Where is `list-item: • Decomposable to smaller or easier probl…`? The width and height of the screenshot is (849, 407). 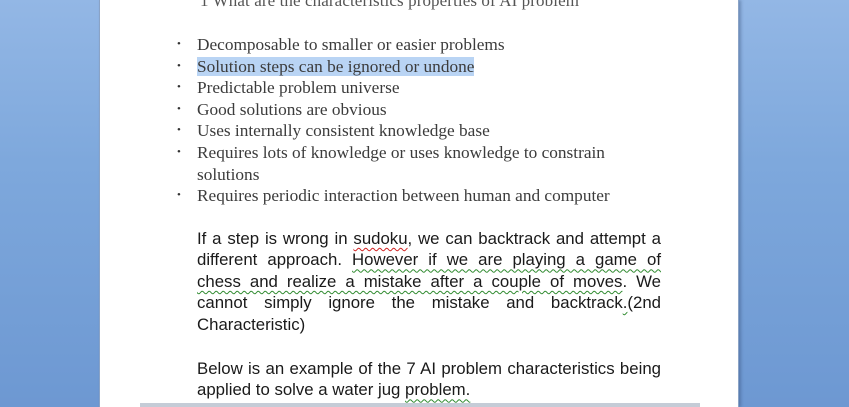
list-item: • Decomposable to smaller or easier probl… is located at coordinates (410, 45).